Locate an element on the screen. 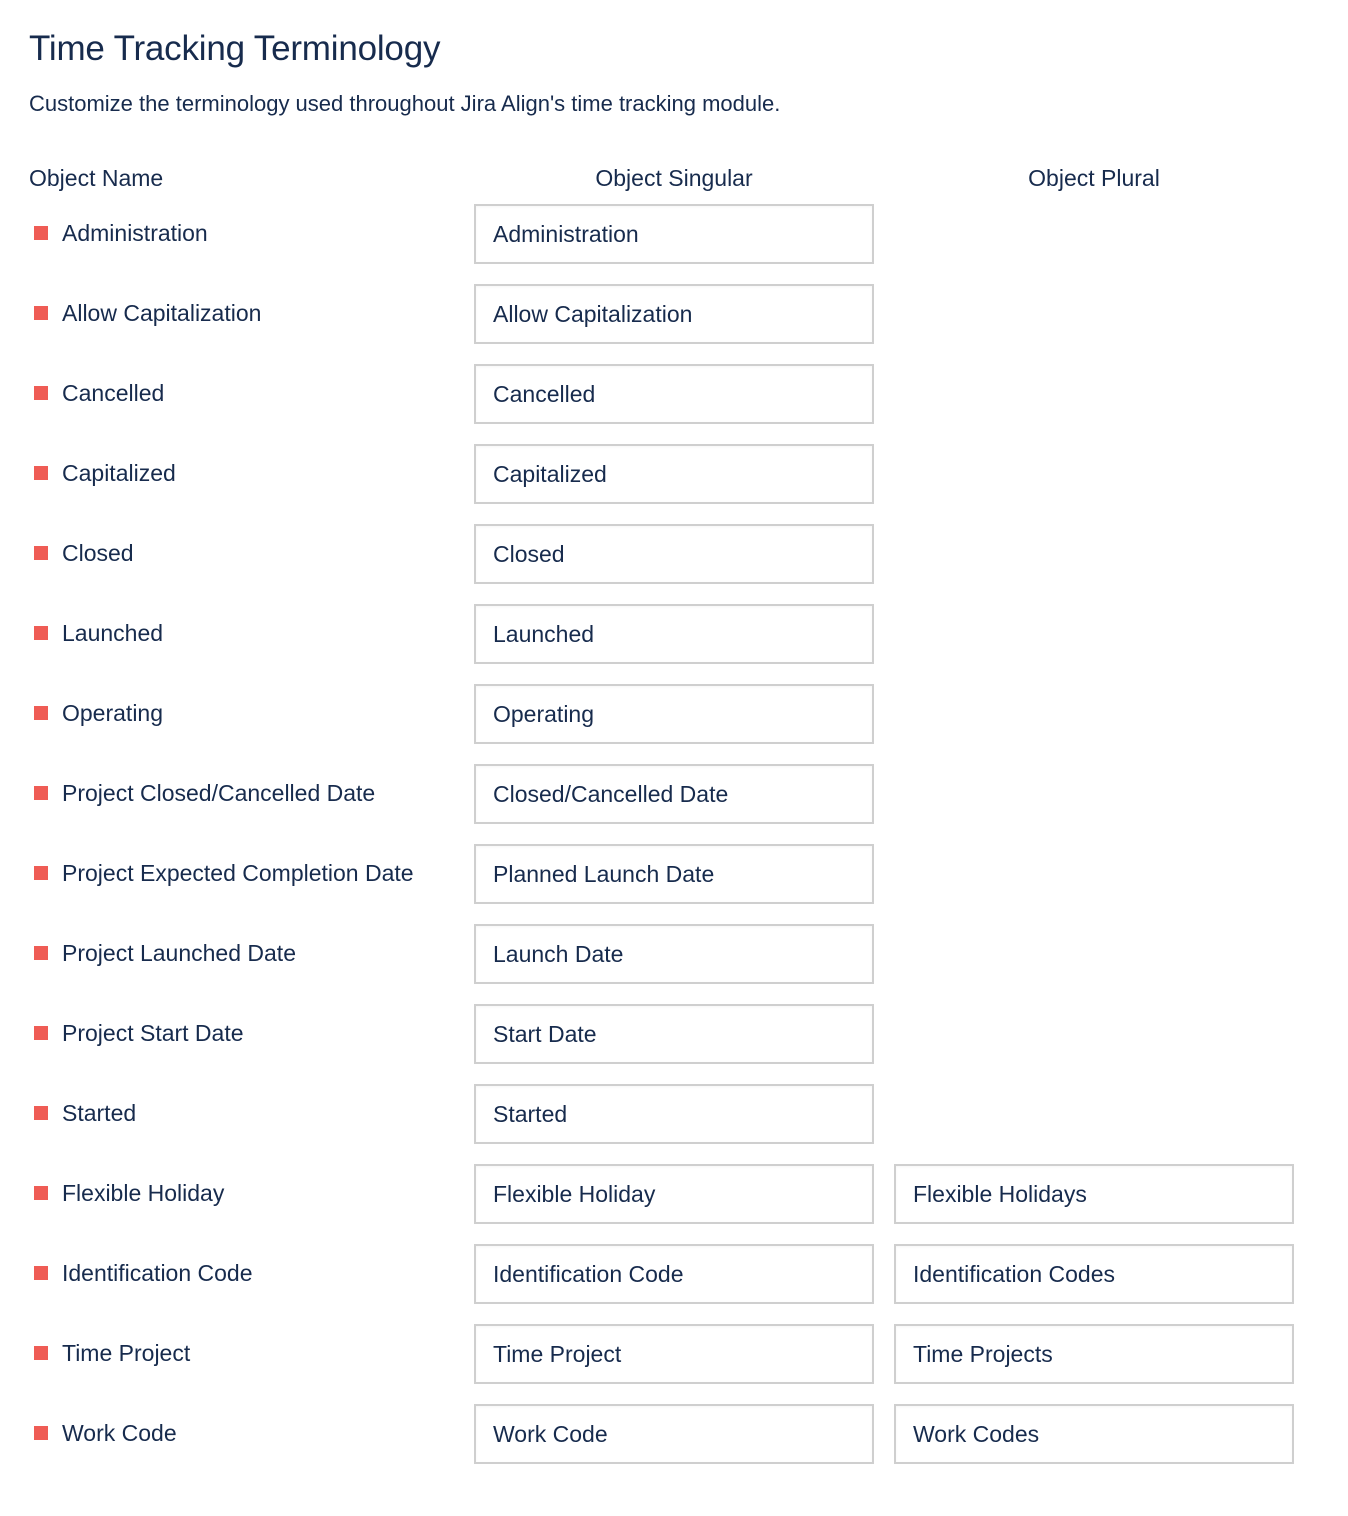 The width and height of the screenshot is (1348, 1516). object-name-label: Identification Code is located at coordinates (157, 1273).